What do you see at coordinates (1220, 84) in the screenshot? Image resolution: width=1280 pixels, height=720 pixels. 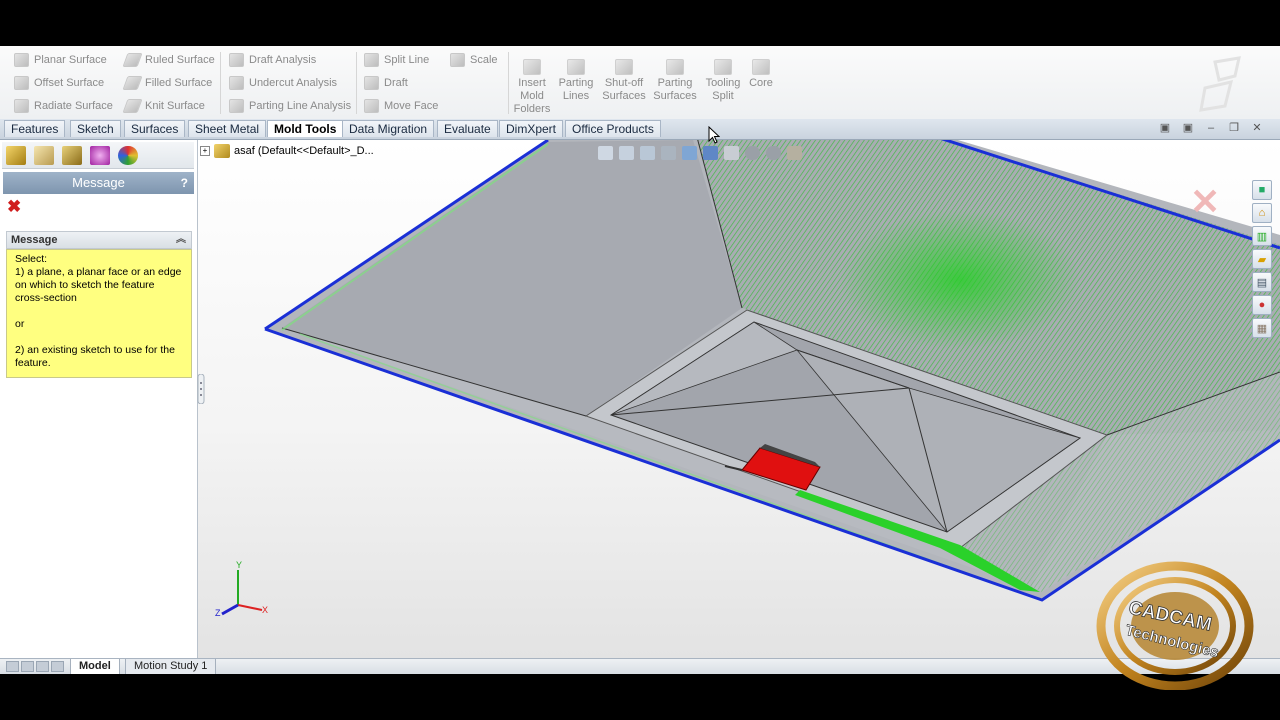 I see `ds-watermark-logo-icon` at bounding box center [1220, 84].